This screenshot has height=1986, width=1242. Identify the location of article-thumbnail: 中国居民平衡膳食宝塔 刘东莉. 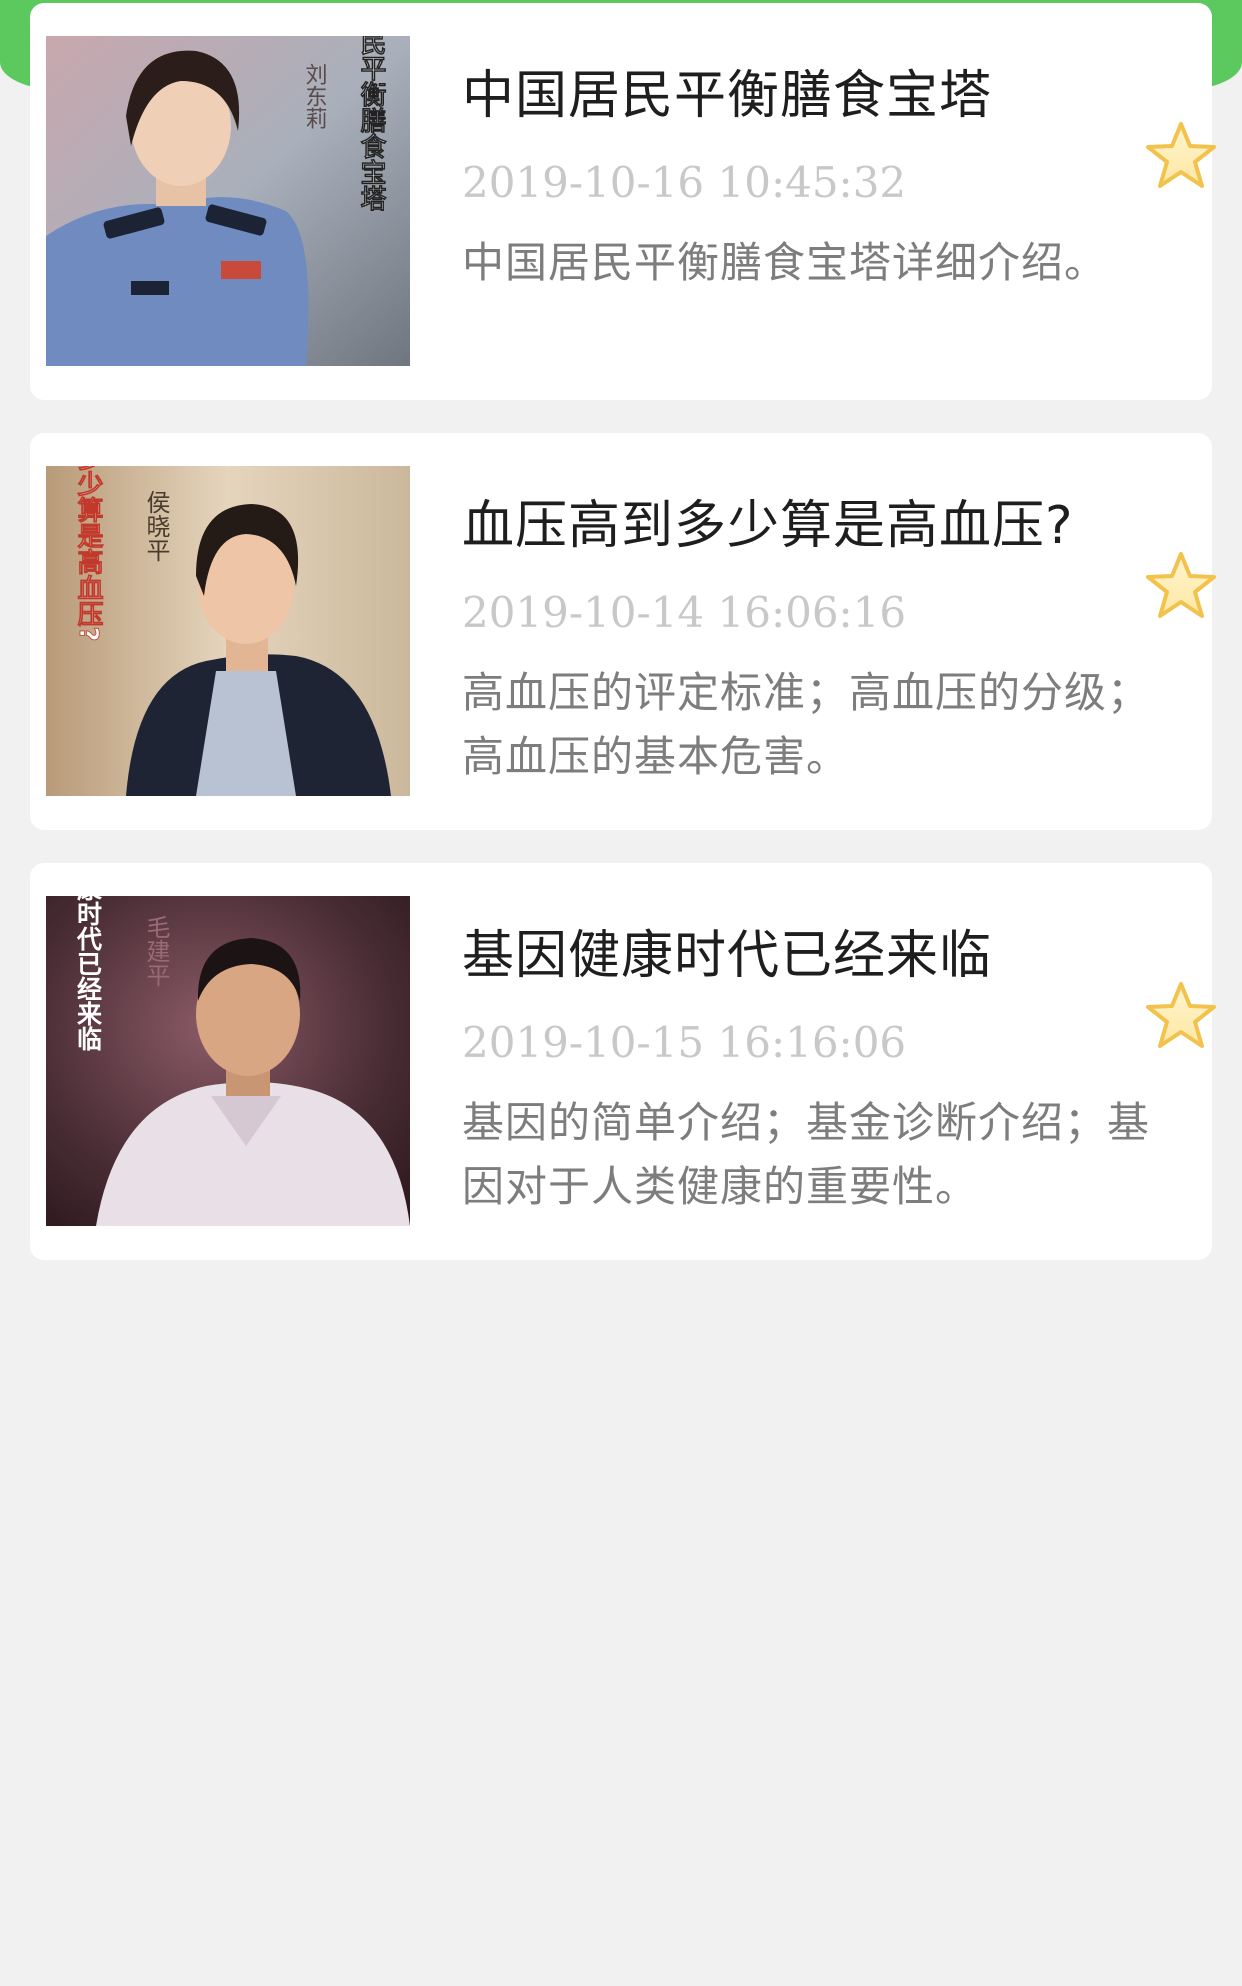
(228, 201).